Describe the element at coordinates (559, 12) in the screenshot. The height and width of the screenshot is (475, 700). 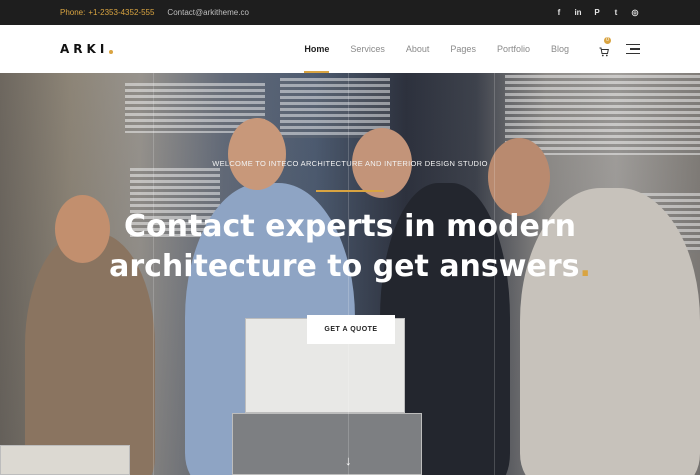
I see `facebook-icon: f` at that location.